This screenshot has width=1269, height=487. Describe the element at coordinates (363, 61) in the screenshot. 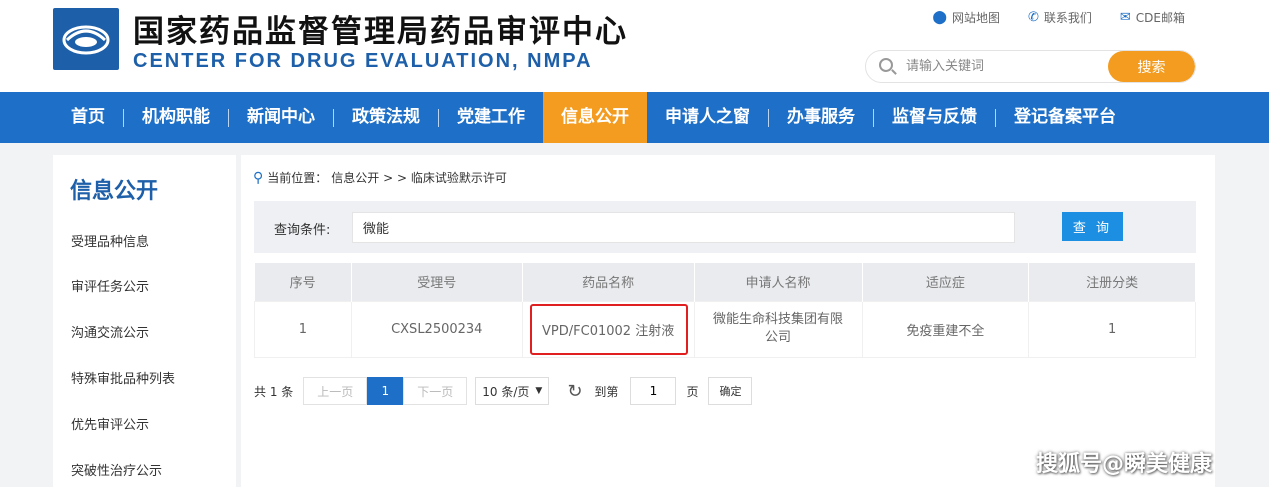

I see `site-title-en: CENTER FOR DRUG EVALUATION, NMPA` at that location.